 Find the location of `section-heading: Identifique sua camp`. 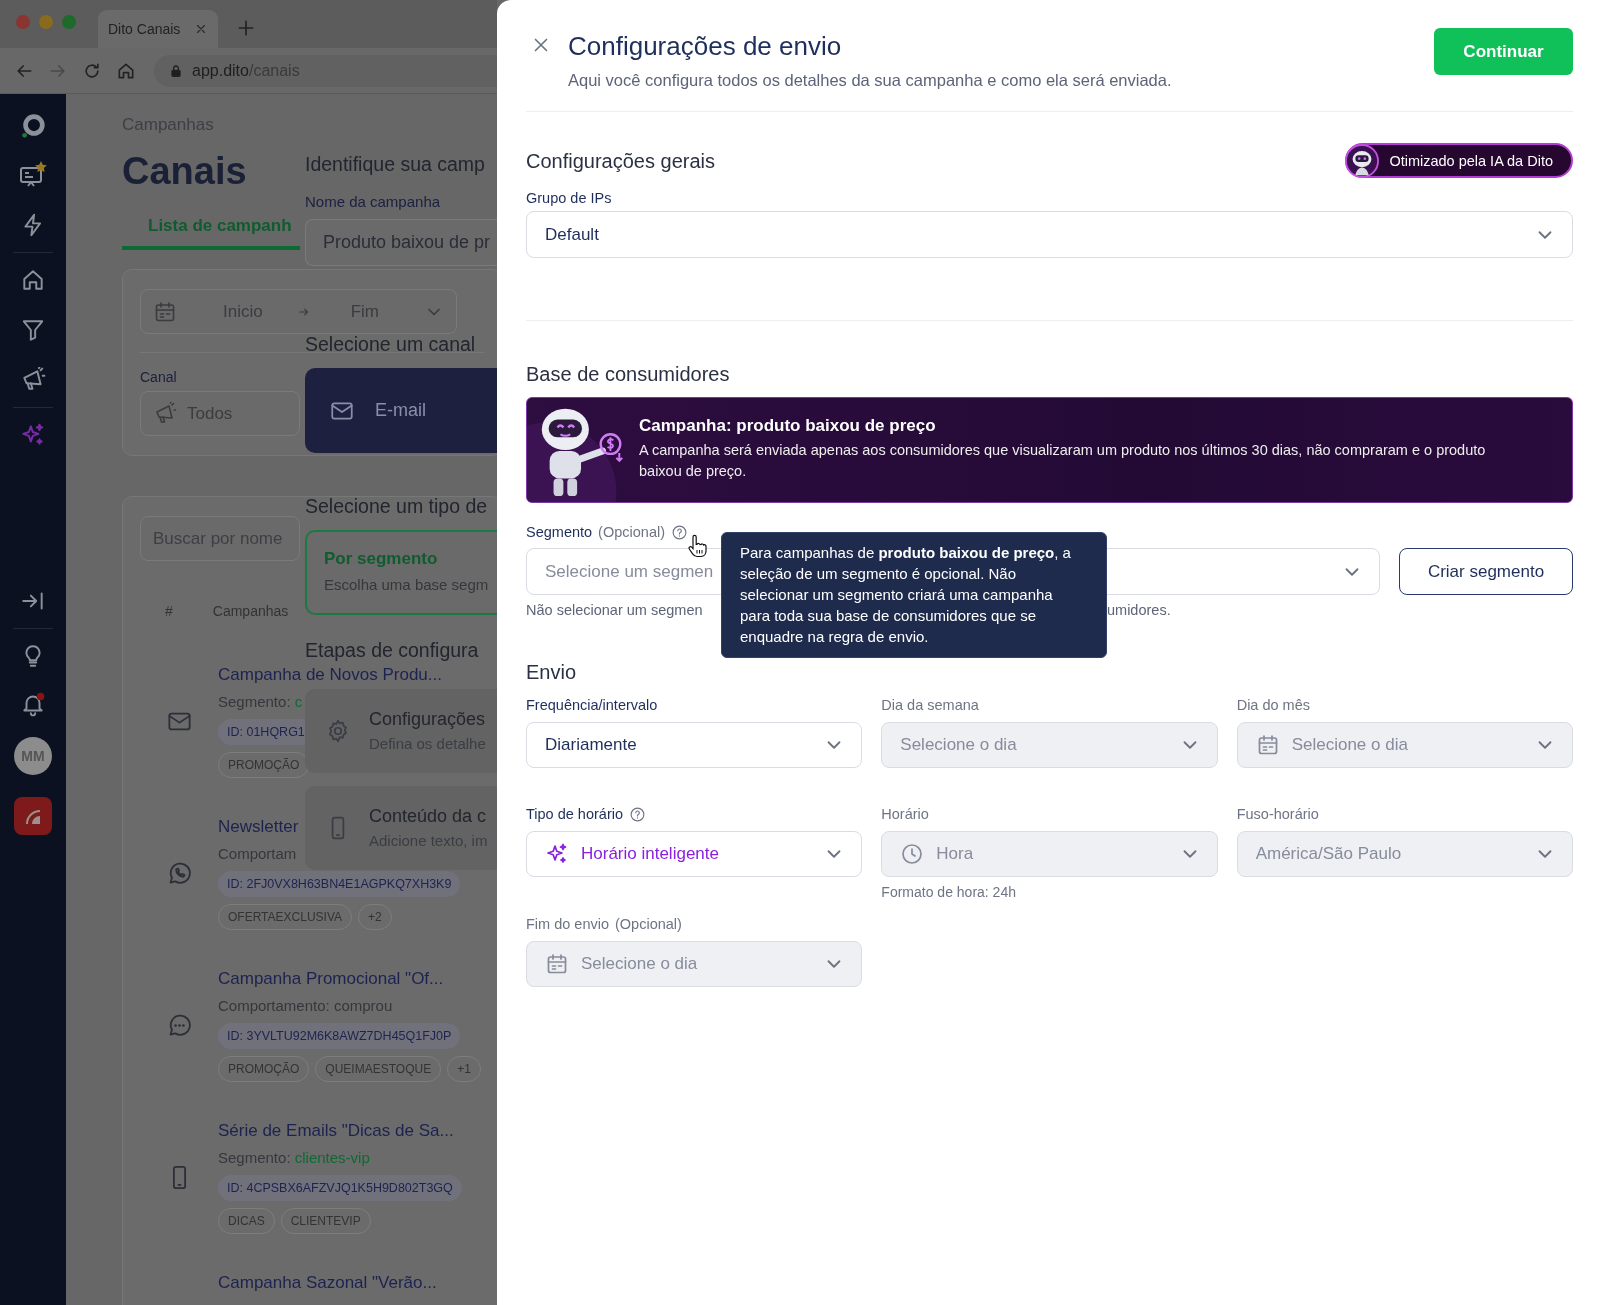

section-heading: Identifique sua camp is located at coordinates (395, 164).